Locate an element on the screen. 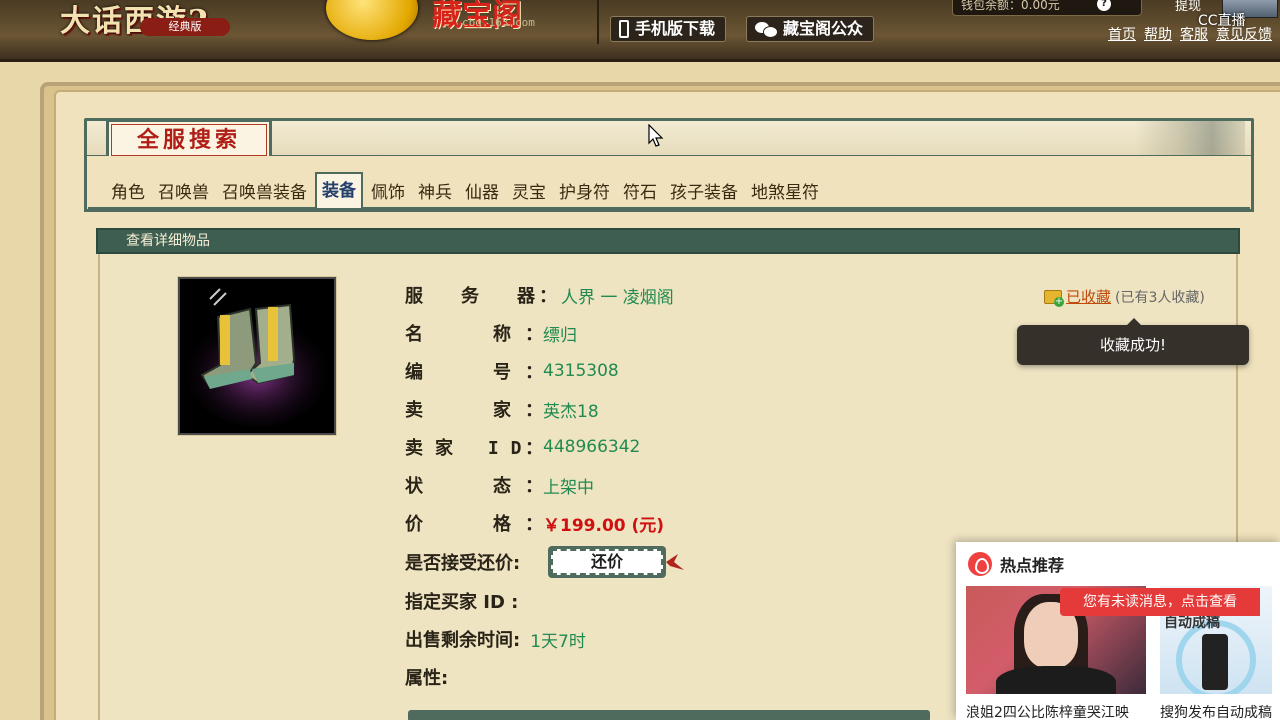 The width and height of the screenshot is (1280, 720). help-icon: ? is located at coordinates (1104, 5).